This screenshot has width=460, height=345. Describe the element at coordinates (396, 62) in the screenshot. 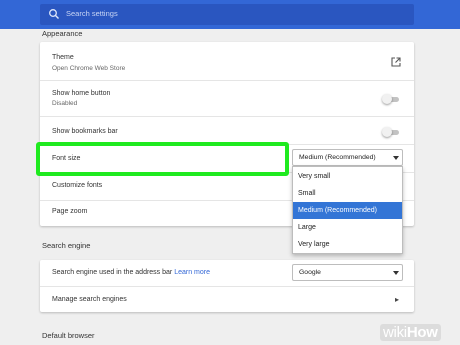

I see `open-in-new-icon` at that location.